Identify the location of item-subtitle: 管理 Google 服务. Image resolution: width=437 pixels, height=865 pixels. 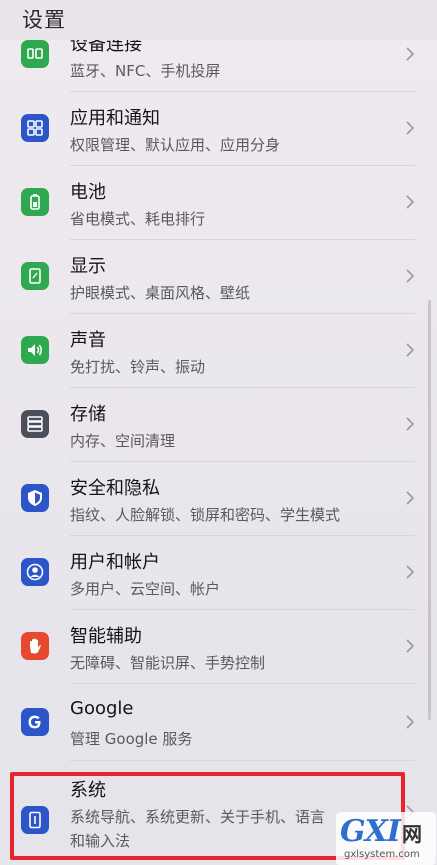
(131, 739).